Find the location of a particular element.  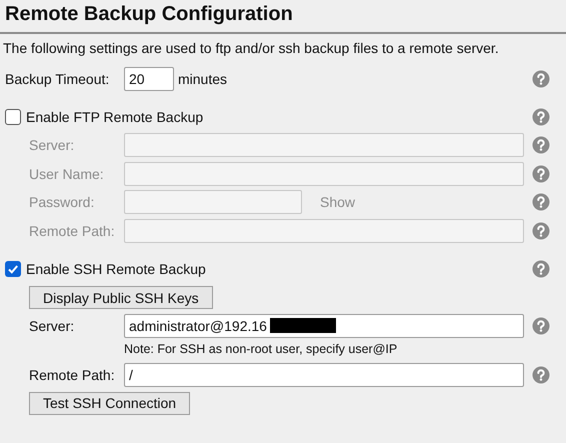

checkbox-label: Enable SSH Remote Backup is located at coordinates (116, 269).